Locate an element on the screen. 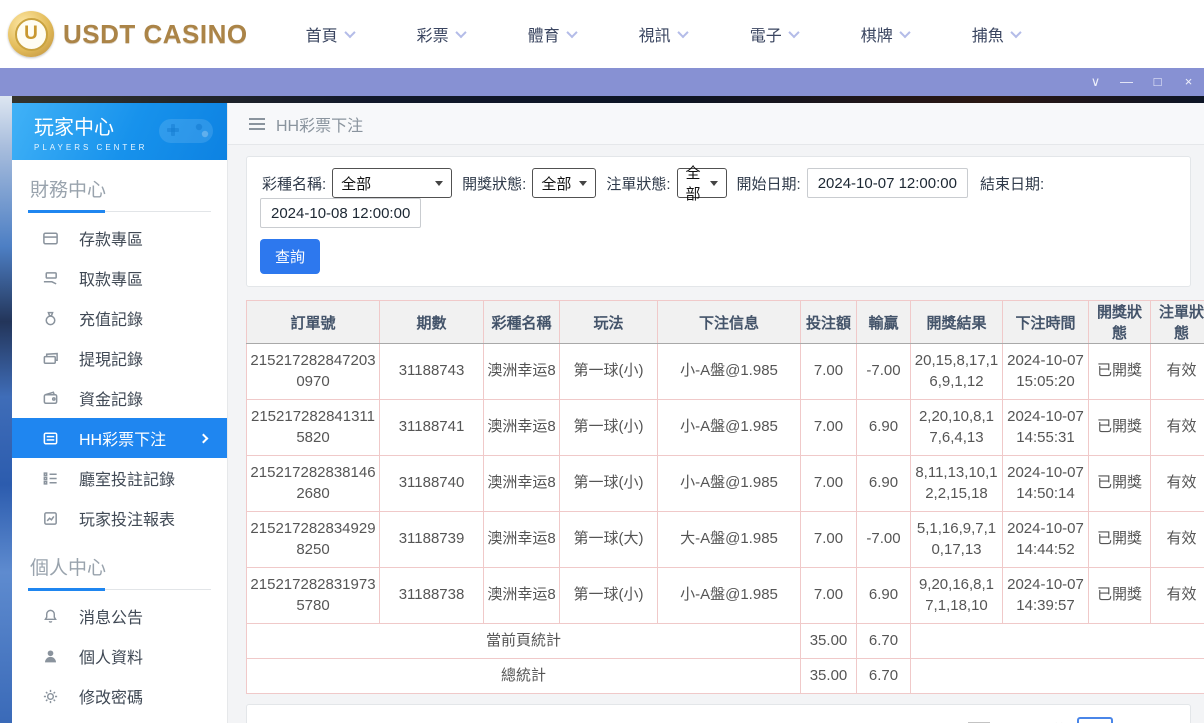  current-page-summary-row: 當前頁統計 35.00 6.70 is located at coordinates (725, 641).